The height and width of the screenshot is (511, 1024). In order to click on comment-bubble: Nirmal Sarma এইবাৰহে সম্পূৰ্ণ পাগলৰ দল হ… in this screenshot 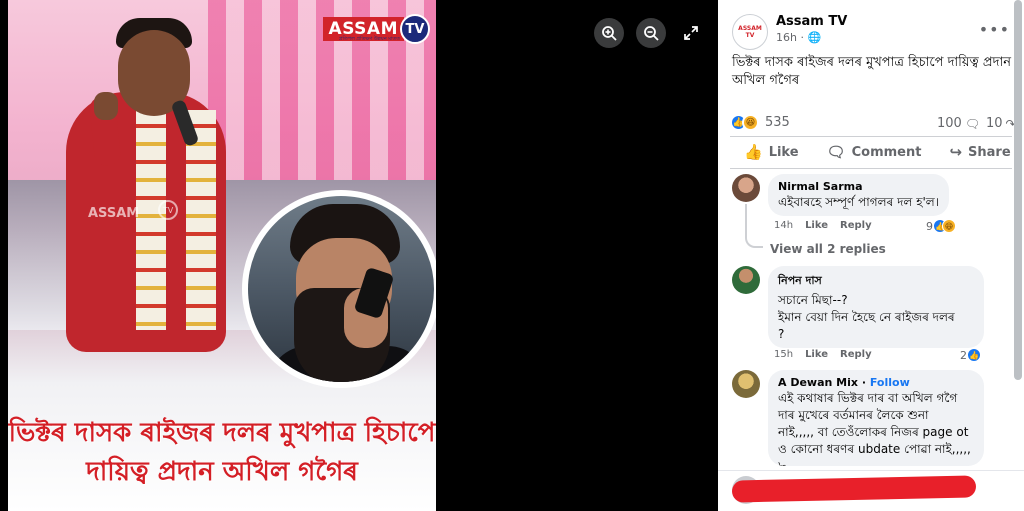, I will do `click(859, 195)`.